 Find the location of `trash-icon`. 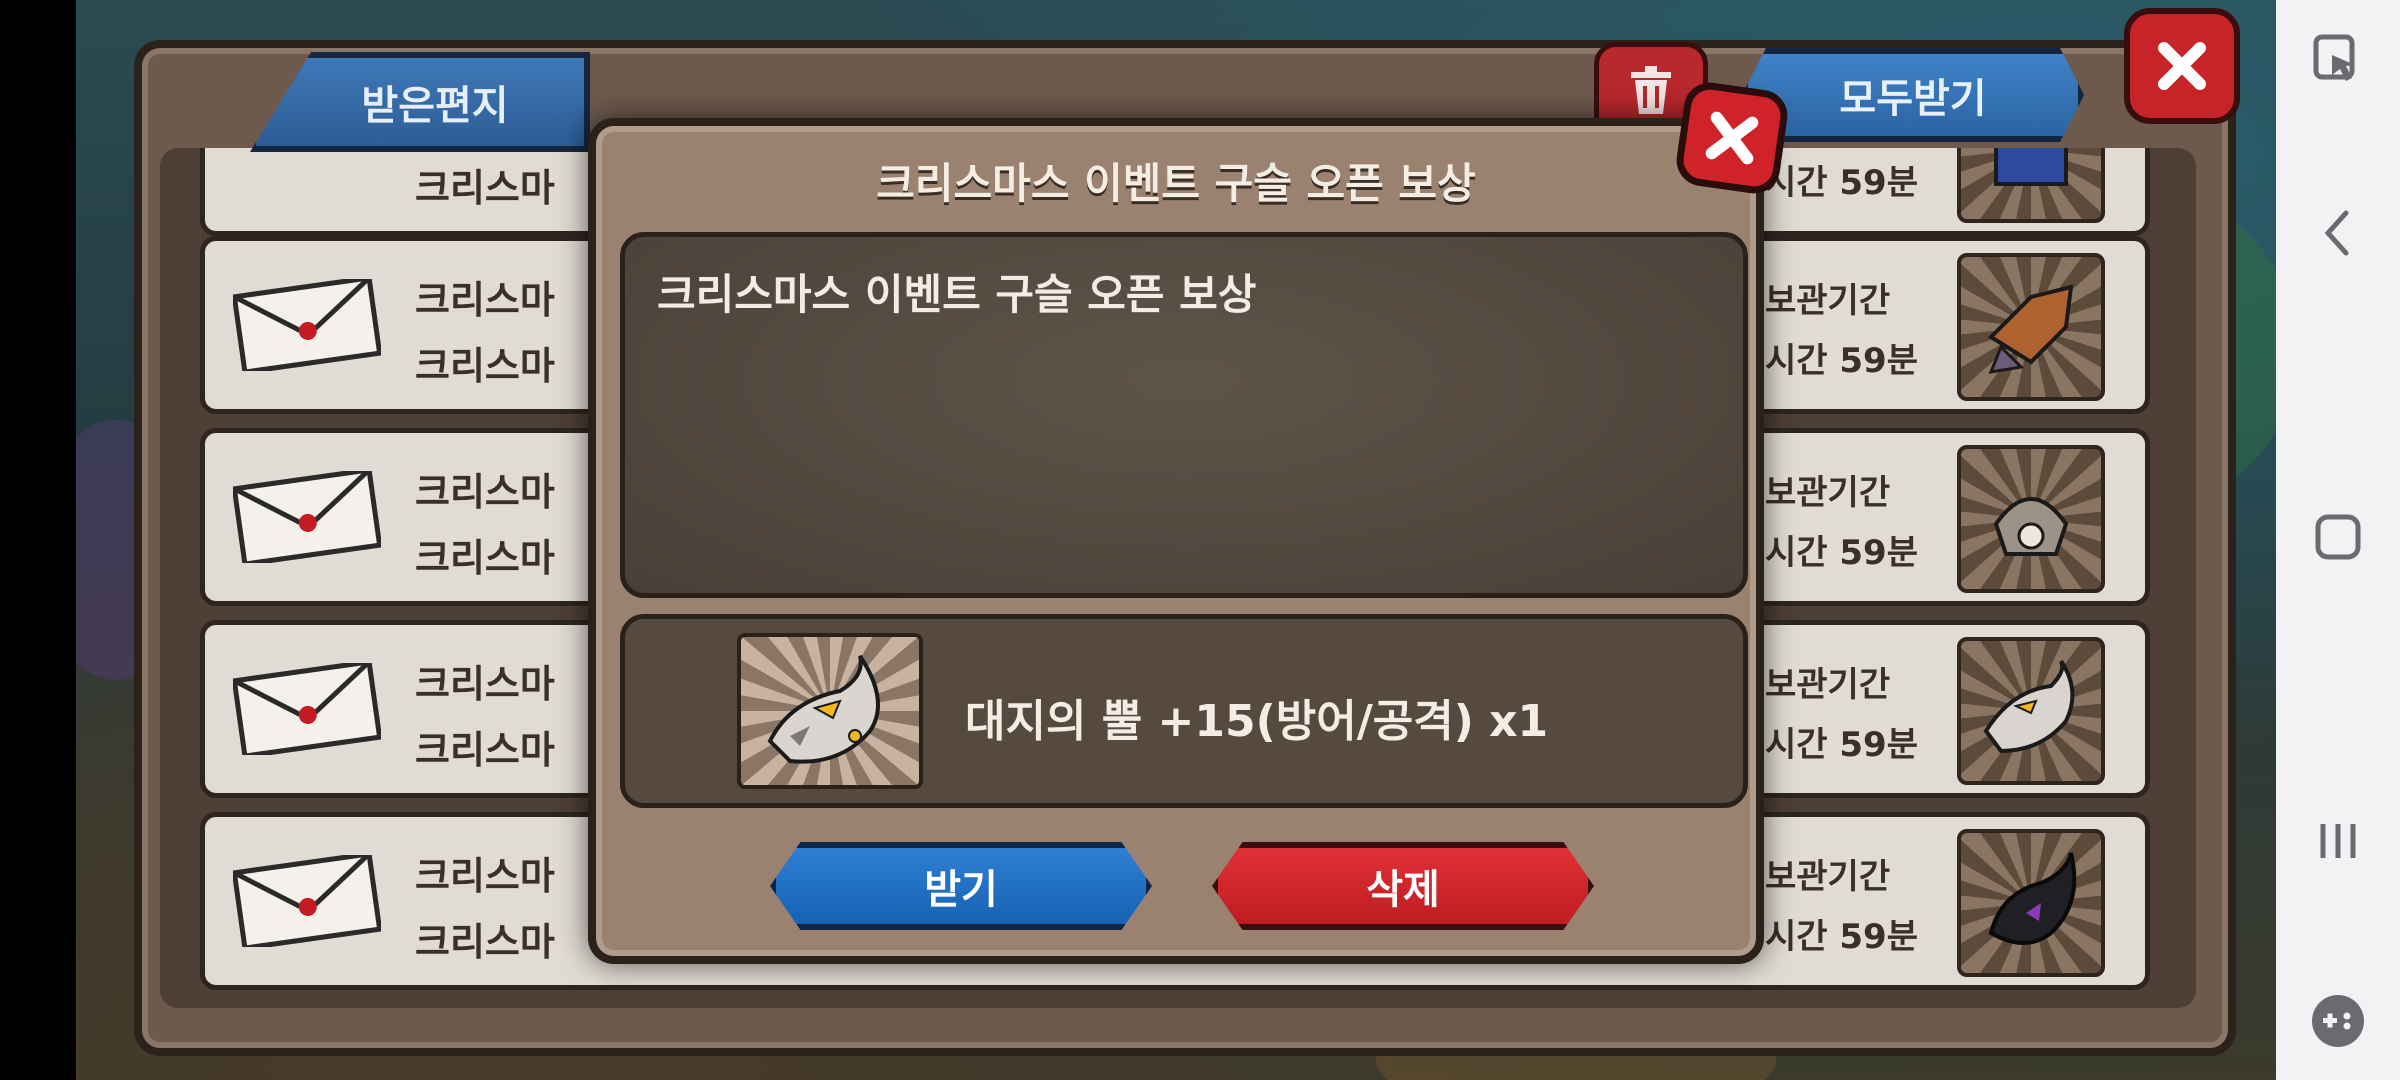

trash-icon is located at coordinates (1651, 90).